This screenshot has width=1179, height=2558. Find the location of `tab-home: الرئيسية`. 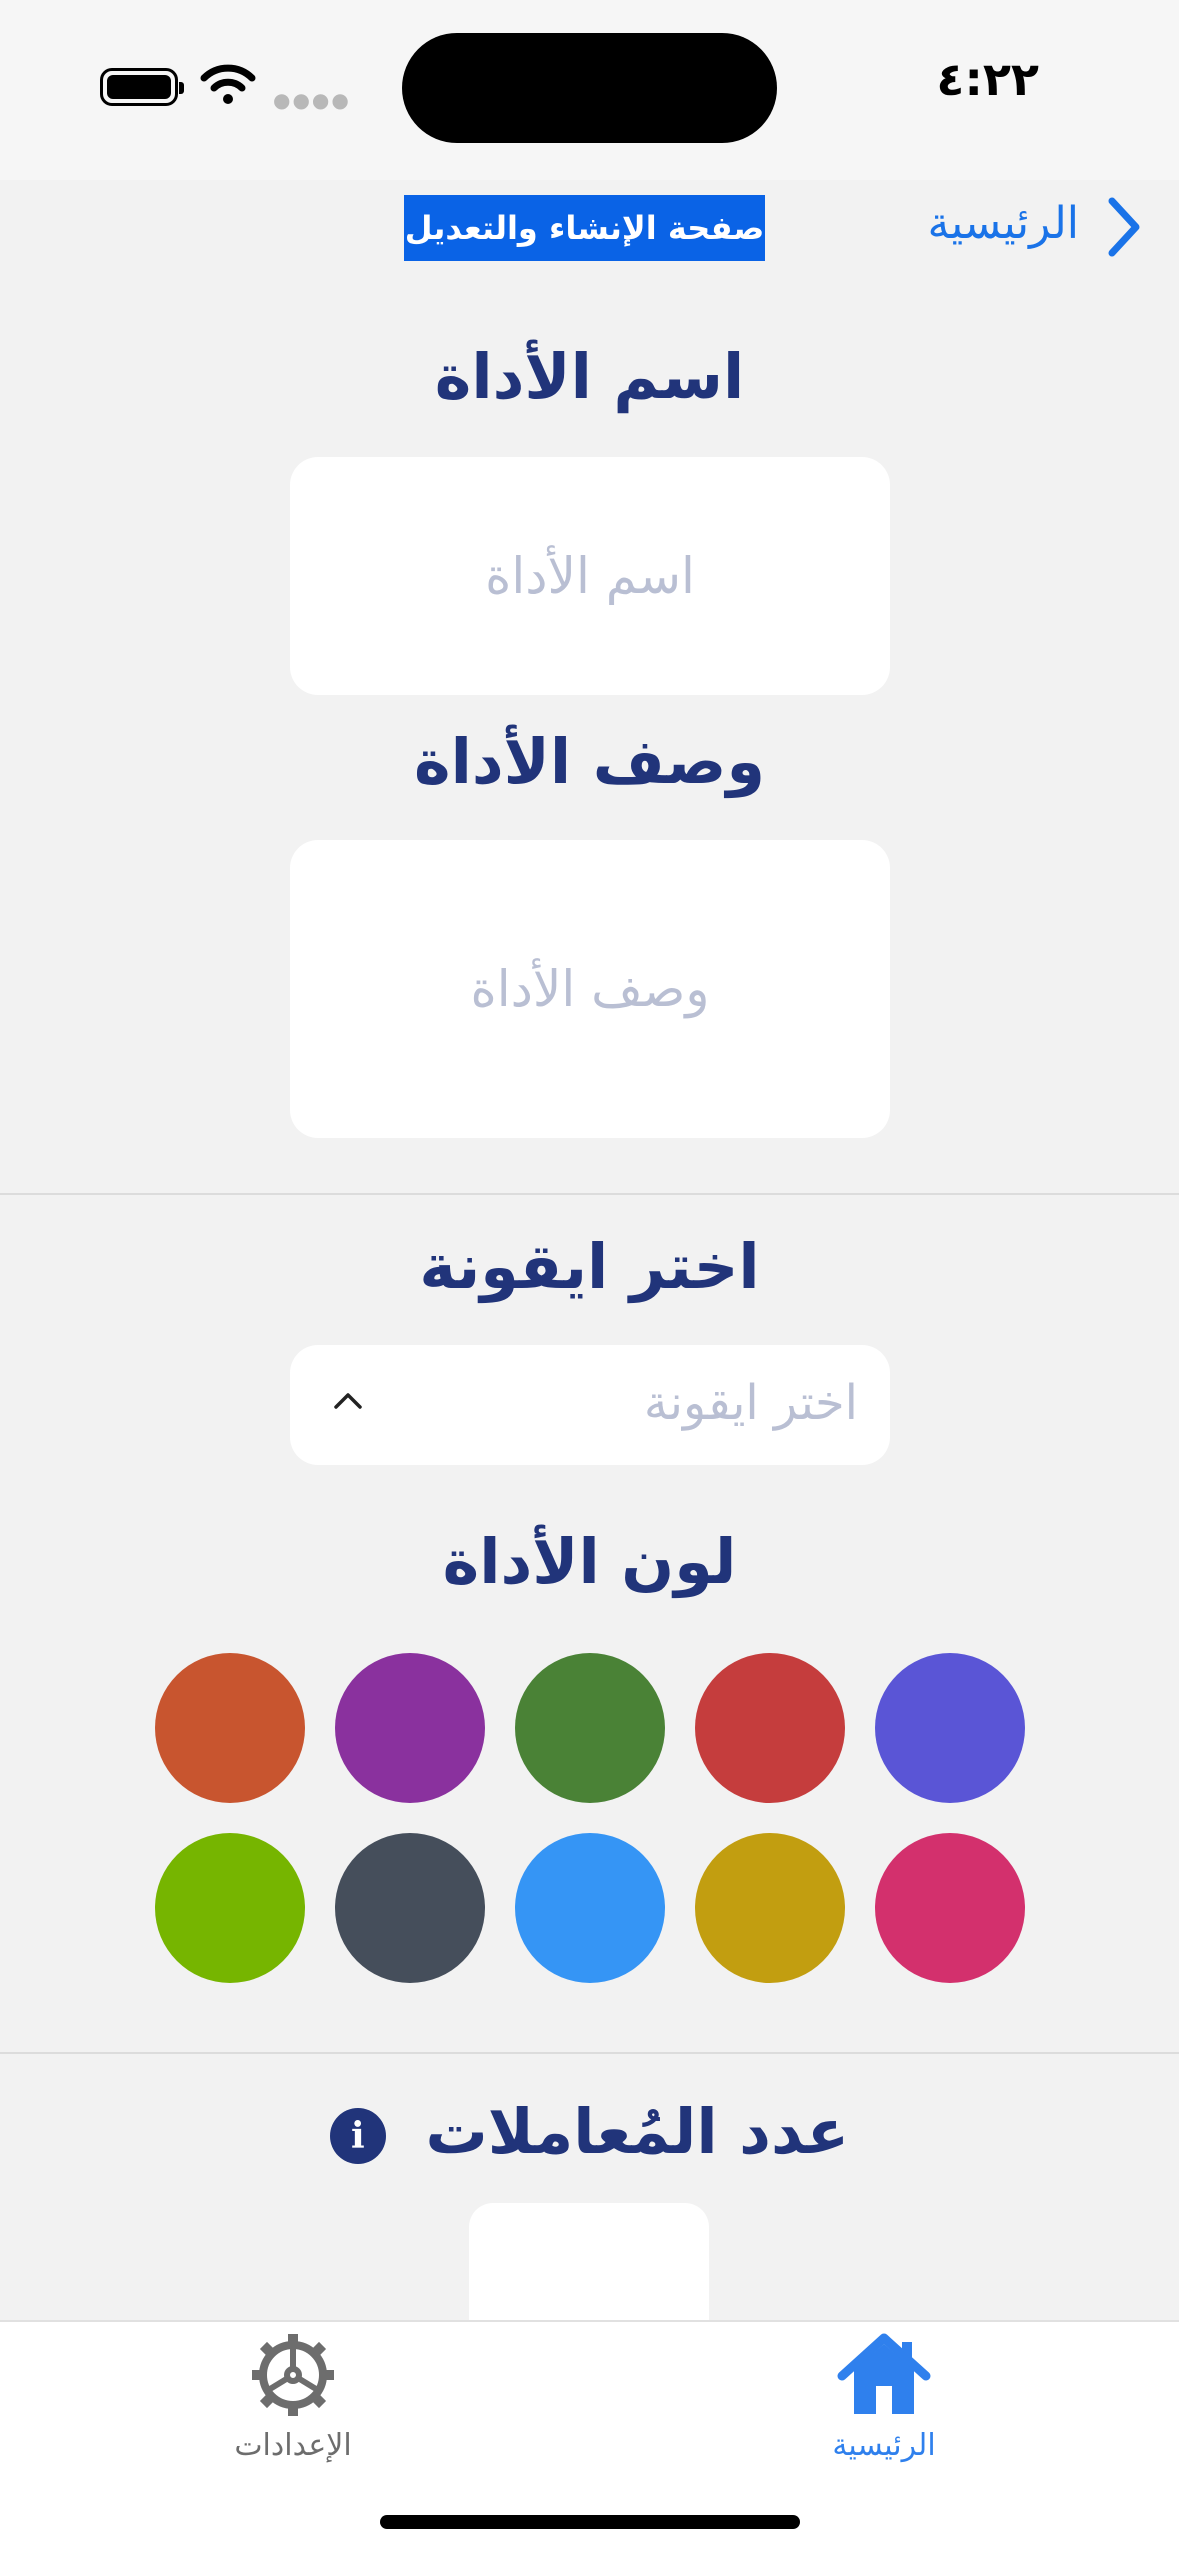

tab-home: الرئيسية is located at coordinates (884, 2417).